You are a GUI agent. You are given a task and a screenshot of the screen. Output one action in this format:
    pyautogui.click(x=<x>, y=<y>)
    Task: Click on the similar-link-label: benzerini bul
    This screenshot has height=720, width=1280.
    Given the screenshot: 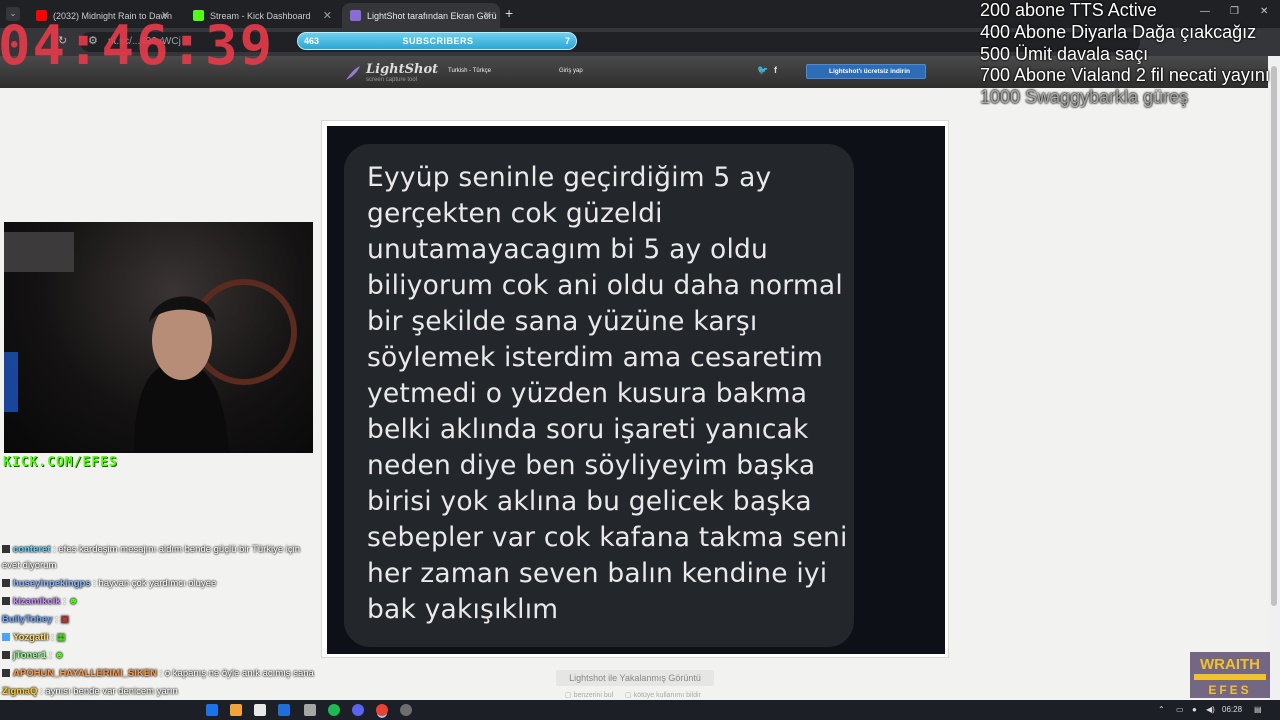 What is the action you would take?
    pyautogui.click(x=593, y=695)
    